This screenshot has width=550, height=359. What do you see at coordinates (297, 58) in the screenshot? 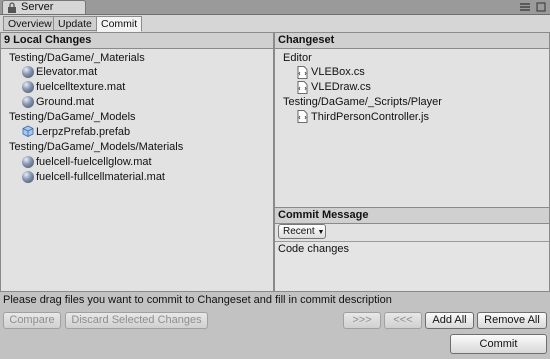
I see `folder-label: Editor` at bounding box center [297, 58].